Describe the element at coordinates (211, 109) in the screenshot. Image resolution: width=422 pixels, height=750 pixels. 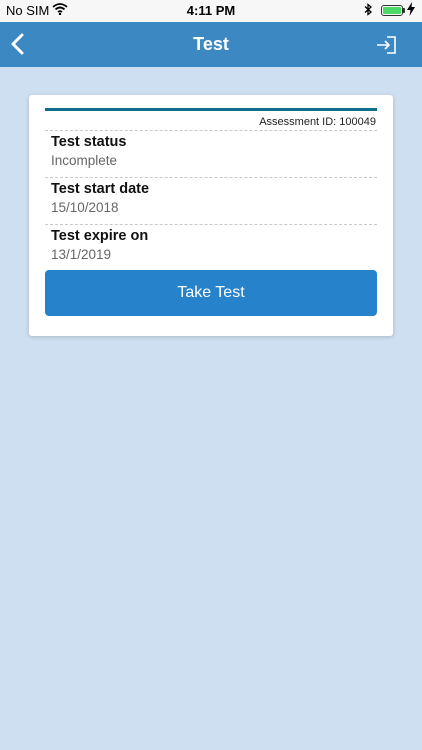
I see `card-accent-bar` at that location.